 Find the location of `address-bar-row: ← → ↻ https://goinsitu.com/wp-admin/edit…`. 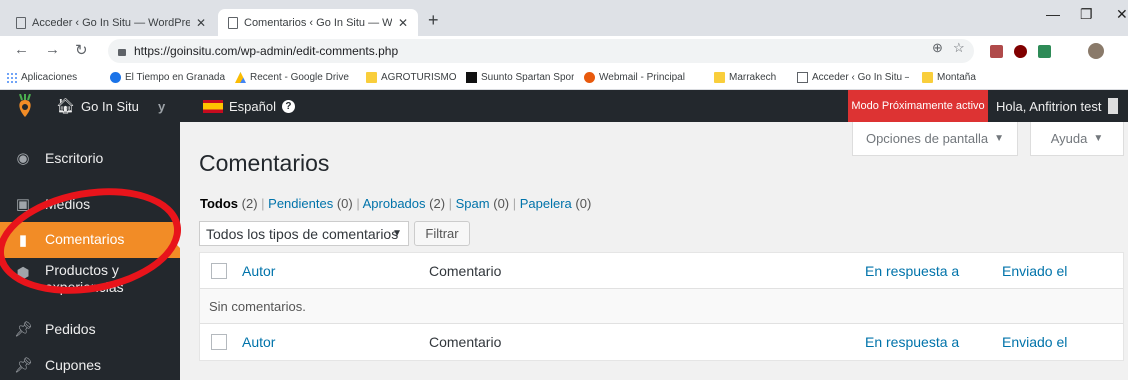

address-bar-row: ← → ↻ https://goinsitu.com/wp-admin/edit… is located at coordinates (564, 51).